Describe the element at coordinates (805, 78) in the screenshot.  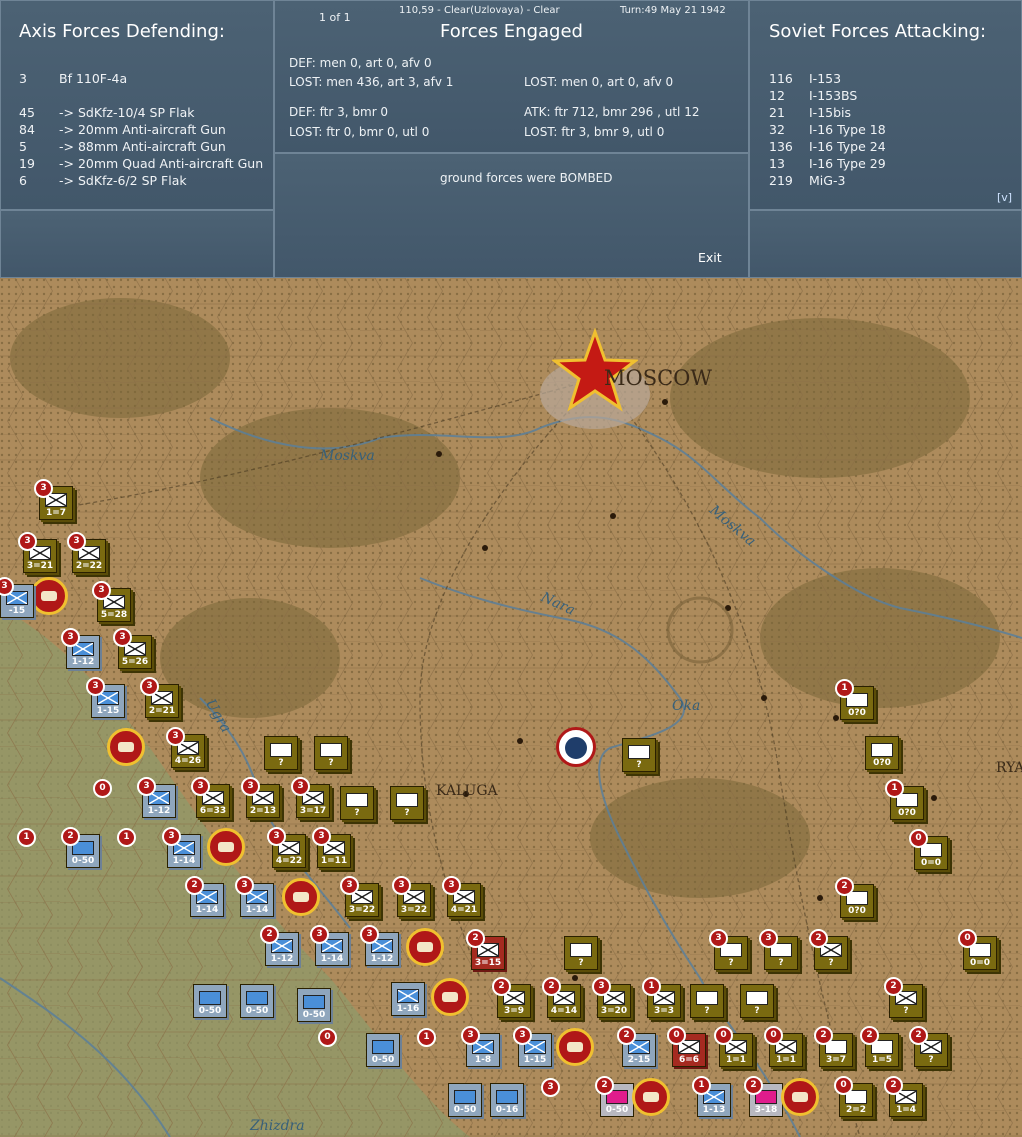
I see `soviet-row: 116 I-153` at that location.